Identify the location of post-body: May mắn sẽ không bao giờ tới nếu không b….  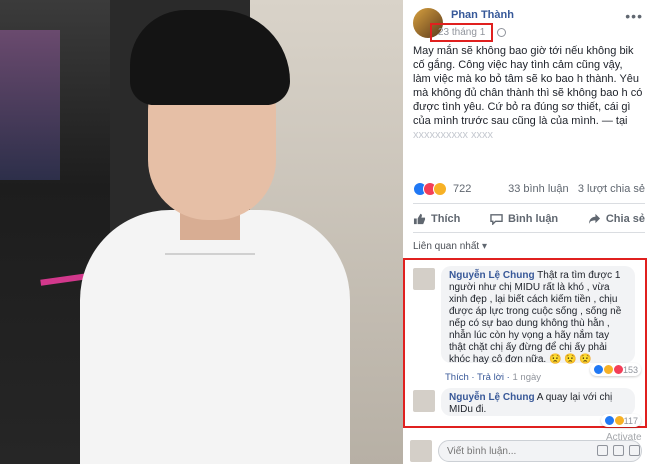
(528, 86).